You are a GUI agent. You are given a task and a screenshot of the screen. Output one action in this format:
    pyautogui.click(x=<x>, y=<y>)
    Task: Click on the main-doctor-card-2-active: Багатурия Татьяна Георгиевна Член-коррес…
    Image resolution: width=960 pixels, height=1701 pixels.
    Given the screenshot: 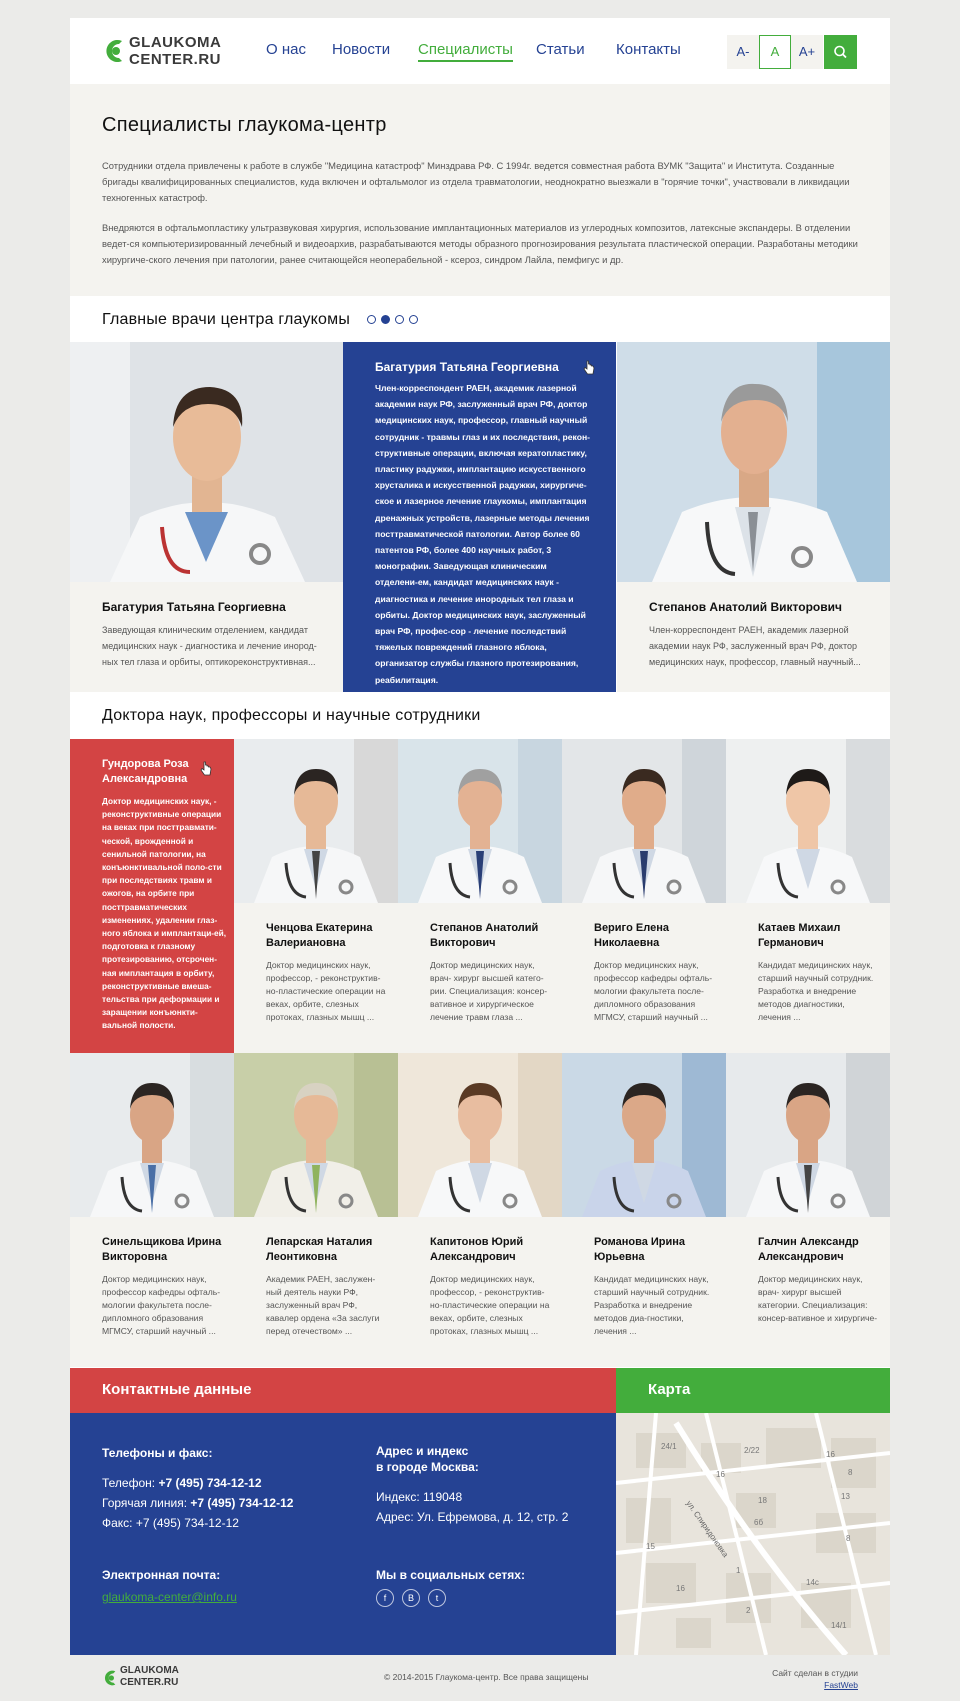 What is the action you would take?
    pyautogui.click(x=479, y=517)
    